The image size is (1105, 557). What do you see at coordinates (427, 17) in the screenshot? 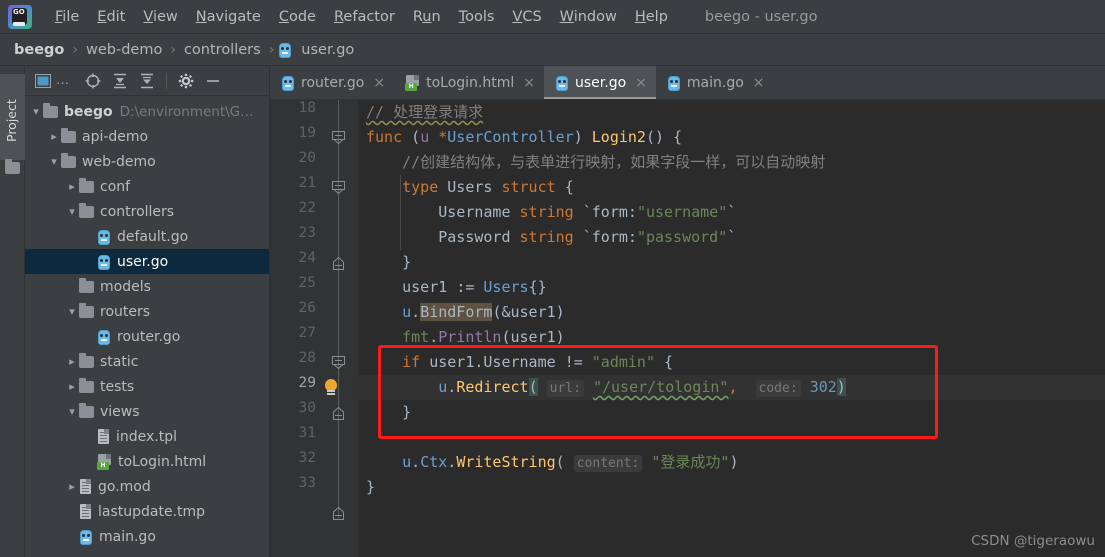
I see `menu-run: Run` at bounding box center [427, 17].